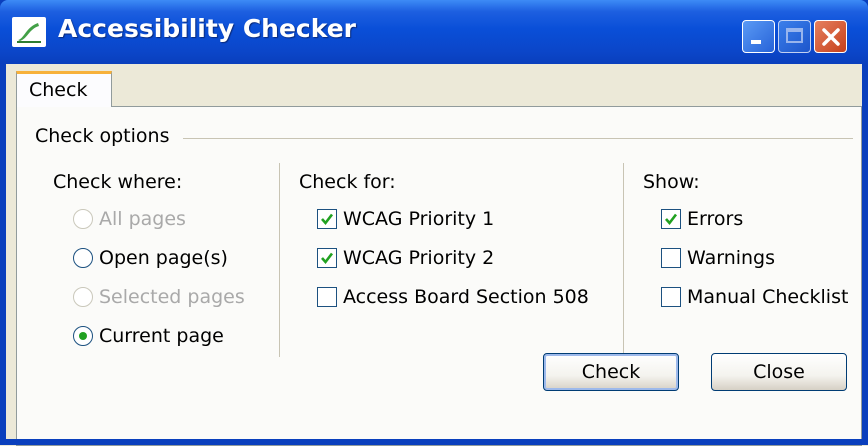  What do you see at coordinates (161, 336) in the screenshot?
I see `radio-label: Current page` at bounding box center [161, 336].